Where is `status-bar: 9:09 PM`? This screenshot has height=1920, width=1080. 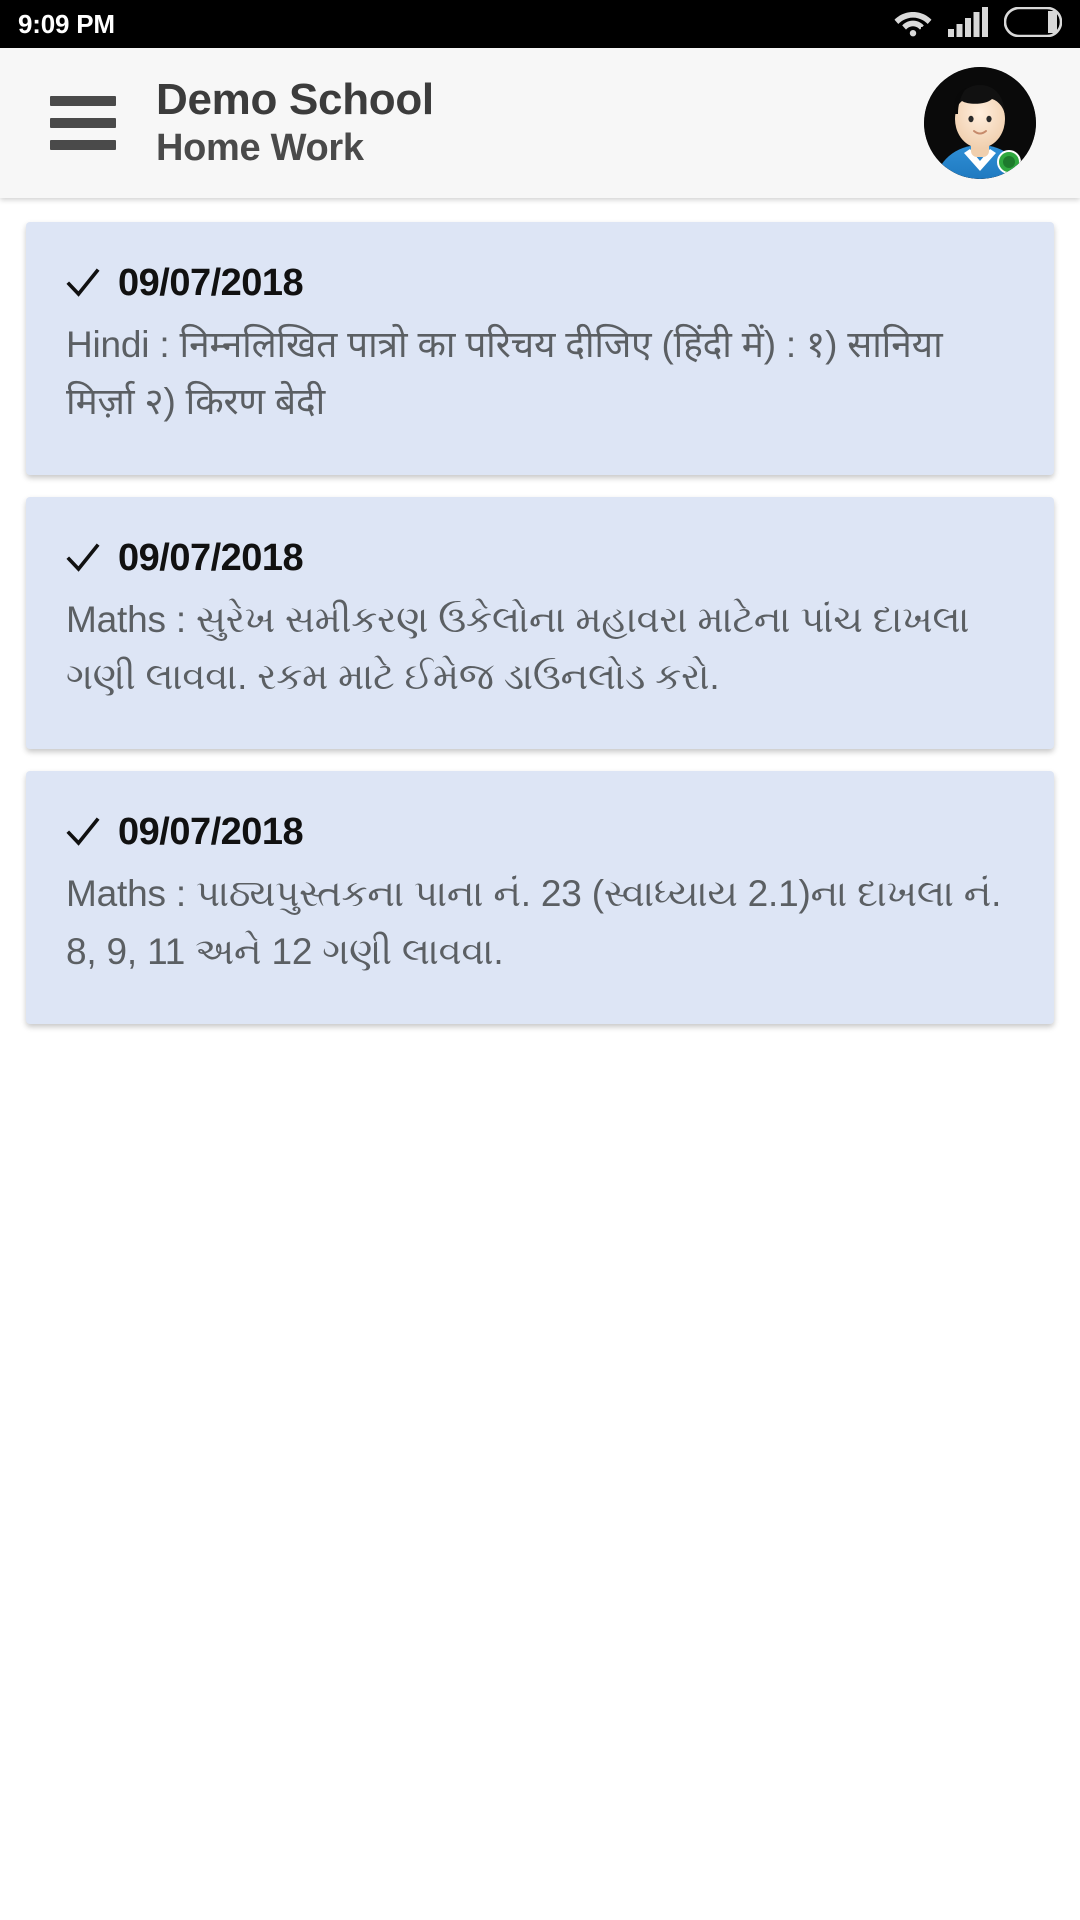
status-bar: 9:09 PM is located at coordinates (540, 24).